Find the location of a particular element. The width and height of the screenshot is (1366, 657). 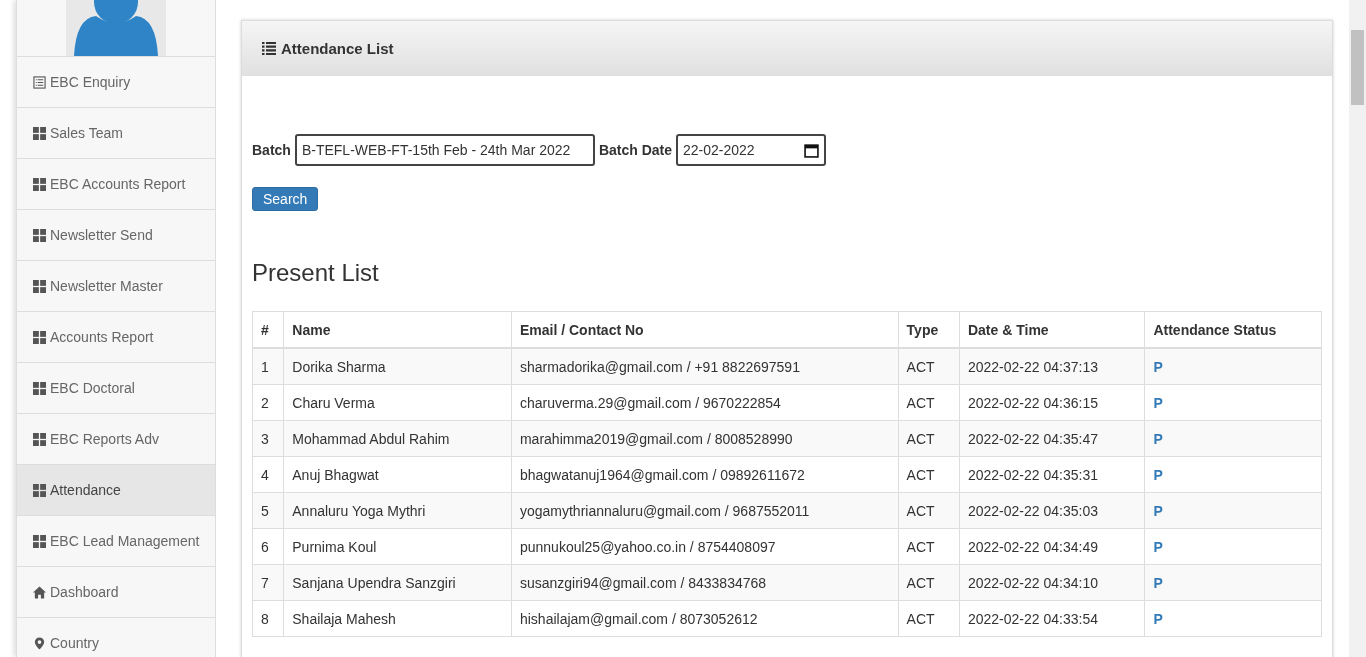

table-cell: hishailajam@gmail.com / 8073052612 is located at coordinates (705, 618).